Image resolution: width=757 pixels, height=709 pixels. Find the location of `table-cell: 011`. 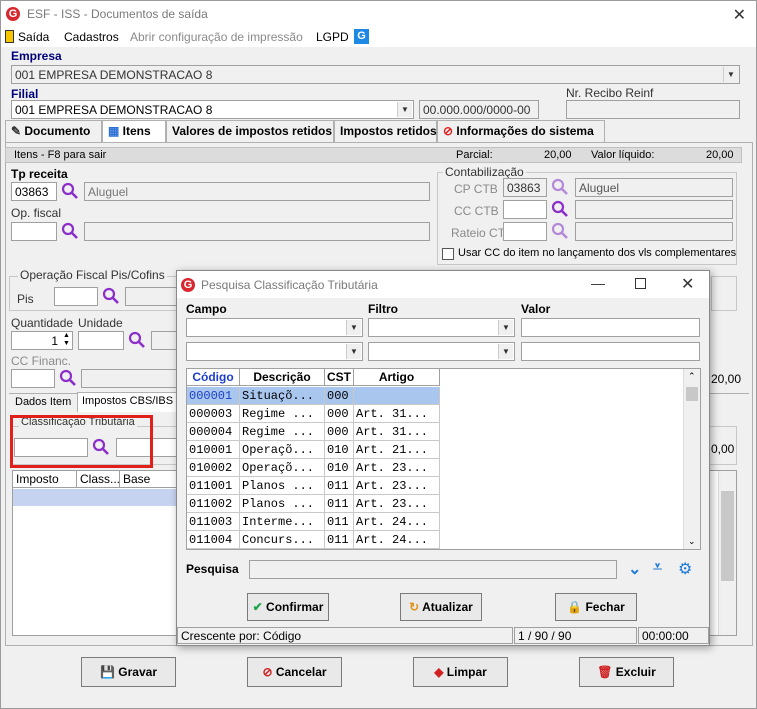

table-cell: 011 is located at coordinates (339, 540).